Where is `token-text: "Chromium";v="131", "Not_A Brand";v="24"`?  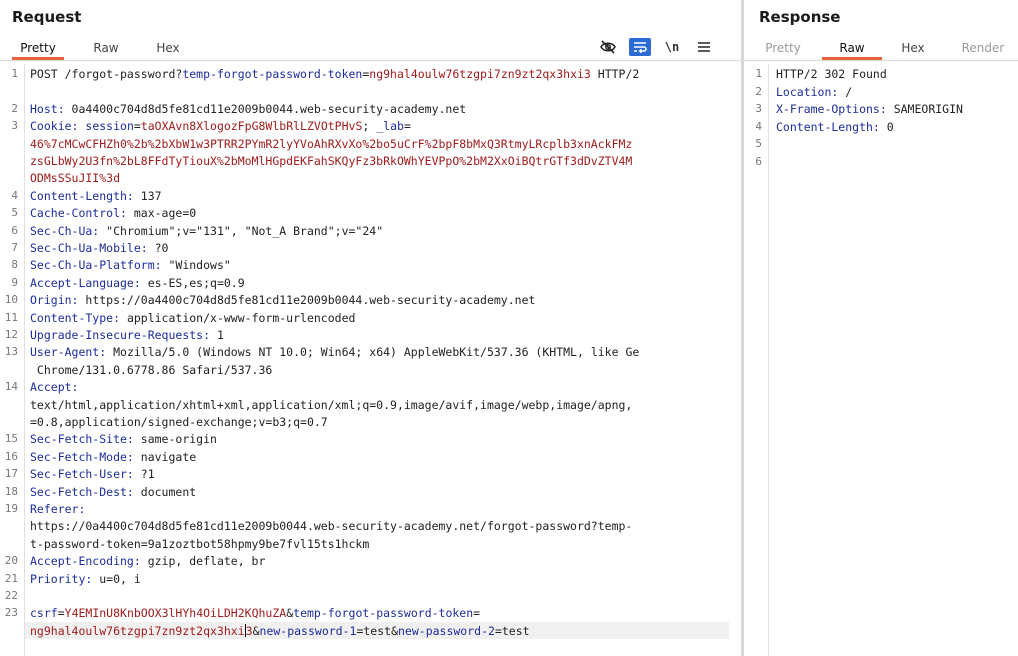 token-text: "Chromium";v="131", "Not_A Brand";v="24" is located at coordinates (241, 230).